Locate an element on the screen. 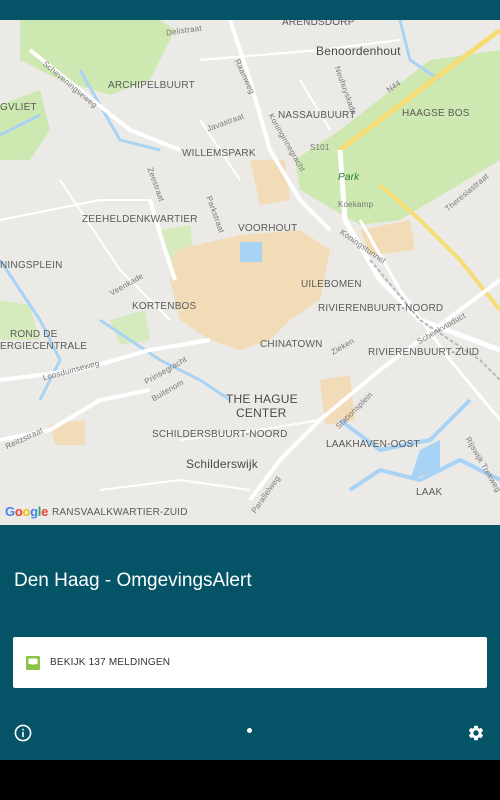  map-label: LAAKHAVEN-OOST is located at coordinates (373, 444).